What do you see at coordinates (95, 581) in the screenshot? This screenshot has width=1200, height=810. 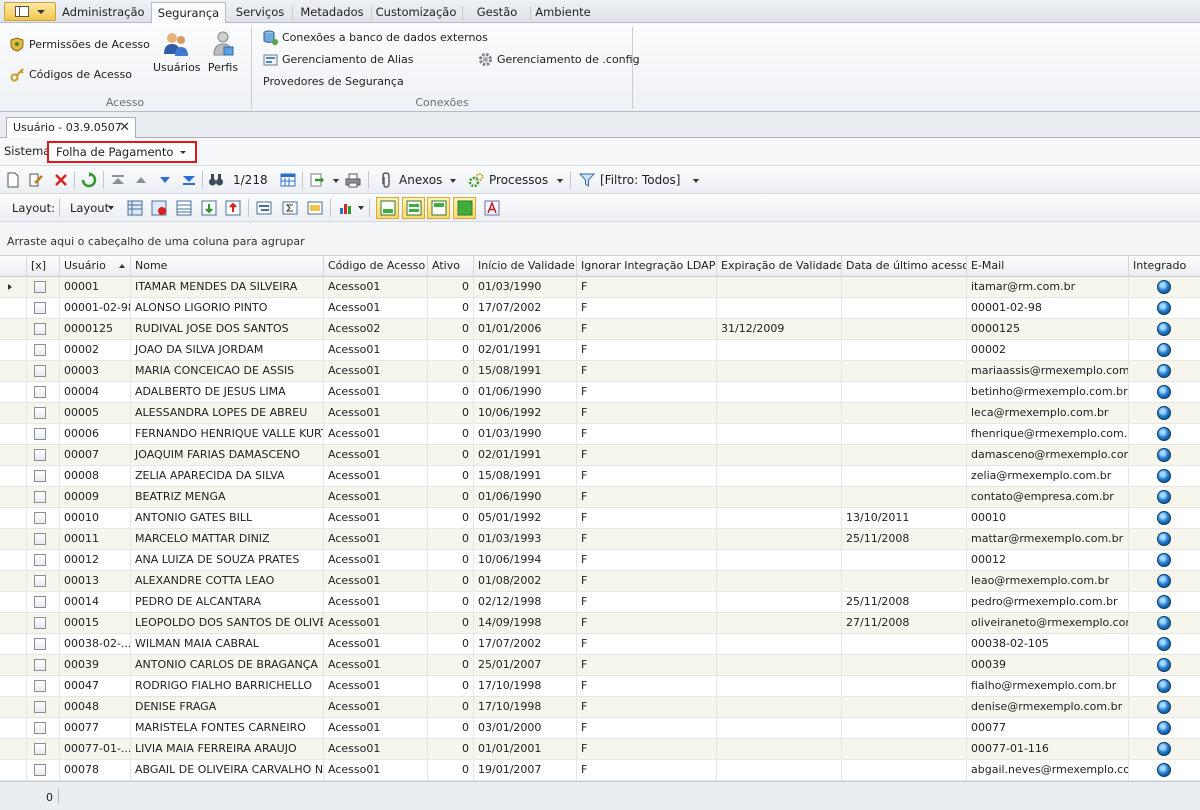 I see `cell-usuario: 00013` at bounding box center [95, 581].